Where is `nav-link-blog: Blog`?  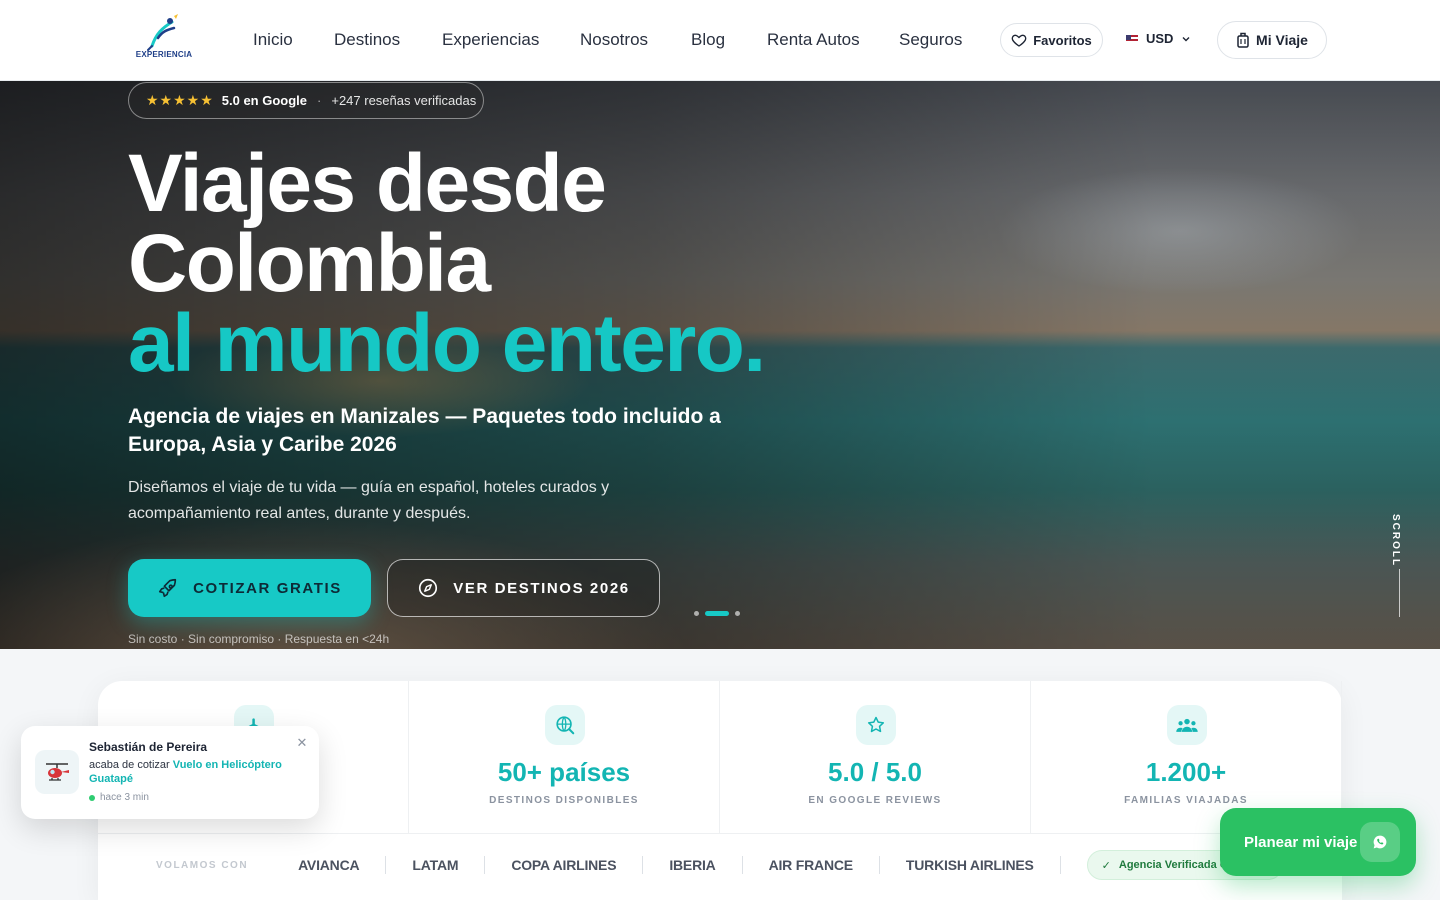
nav-link-blog: Blog is located at coordinates (708, 40).